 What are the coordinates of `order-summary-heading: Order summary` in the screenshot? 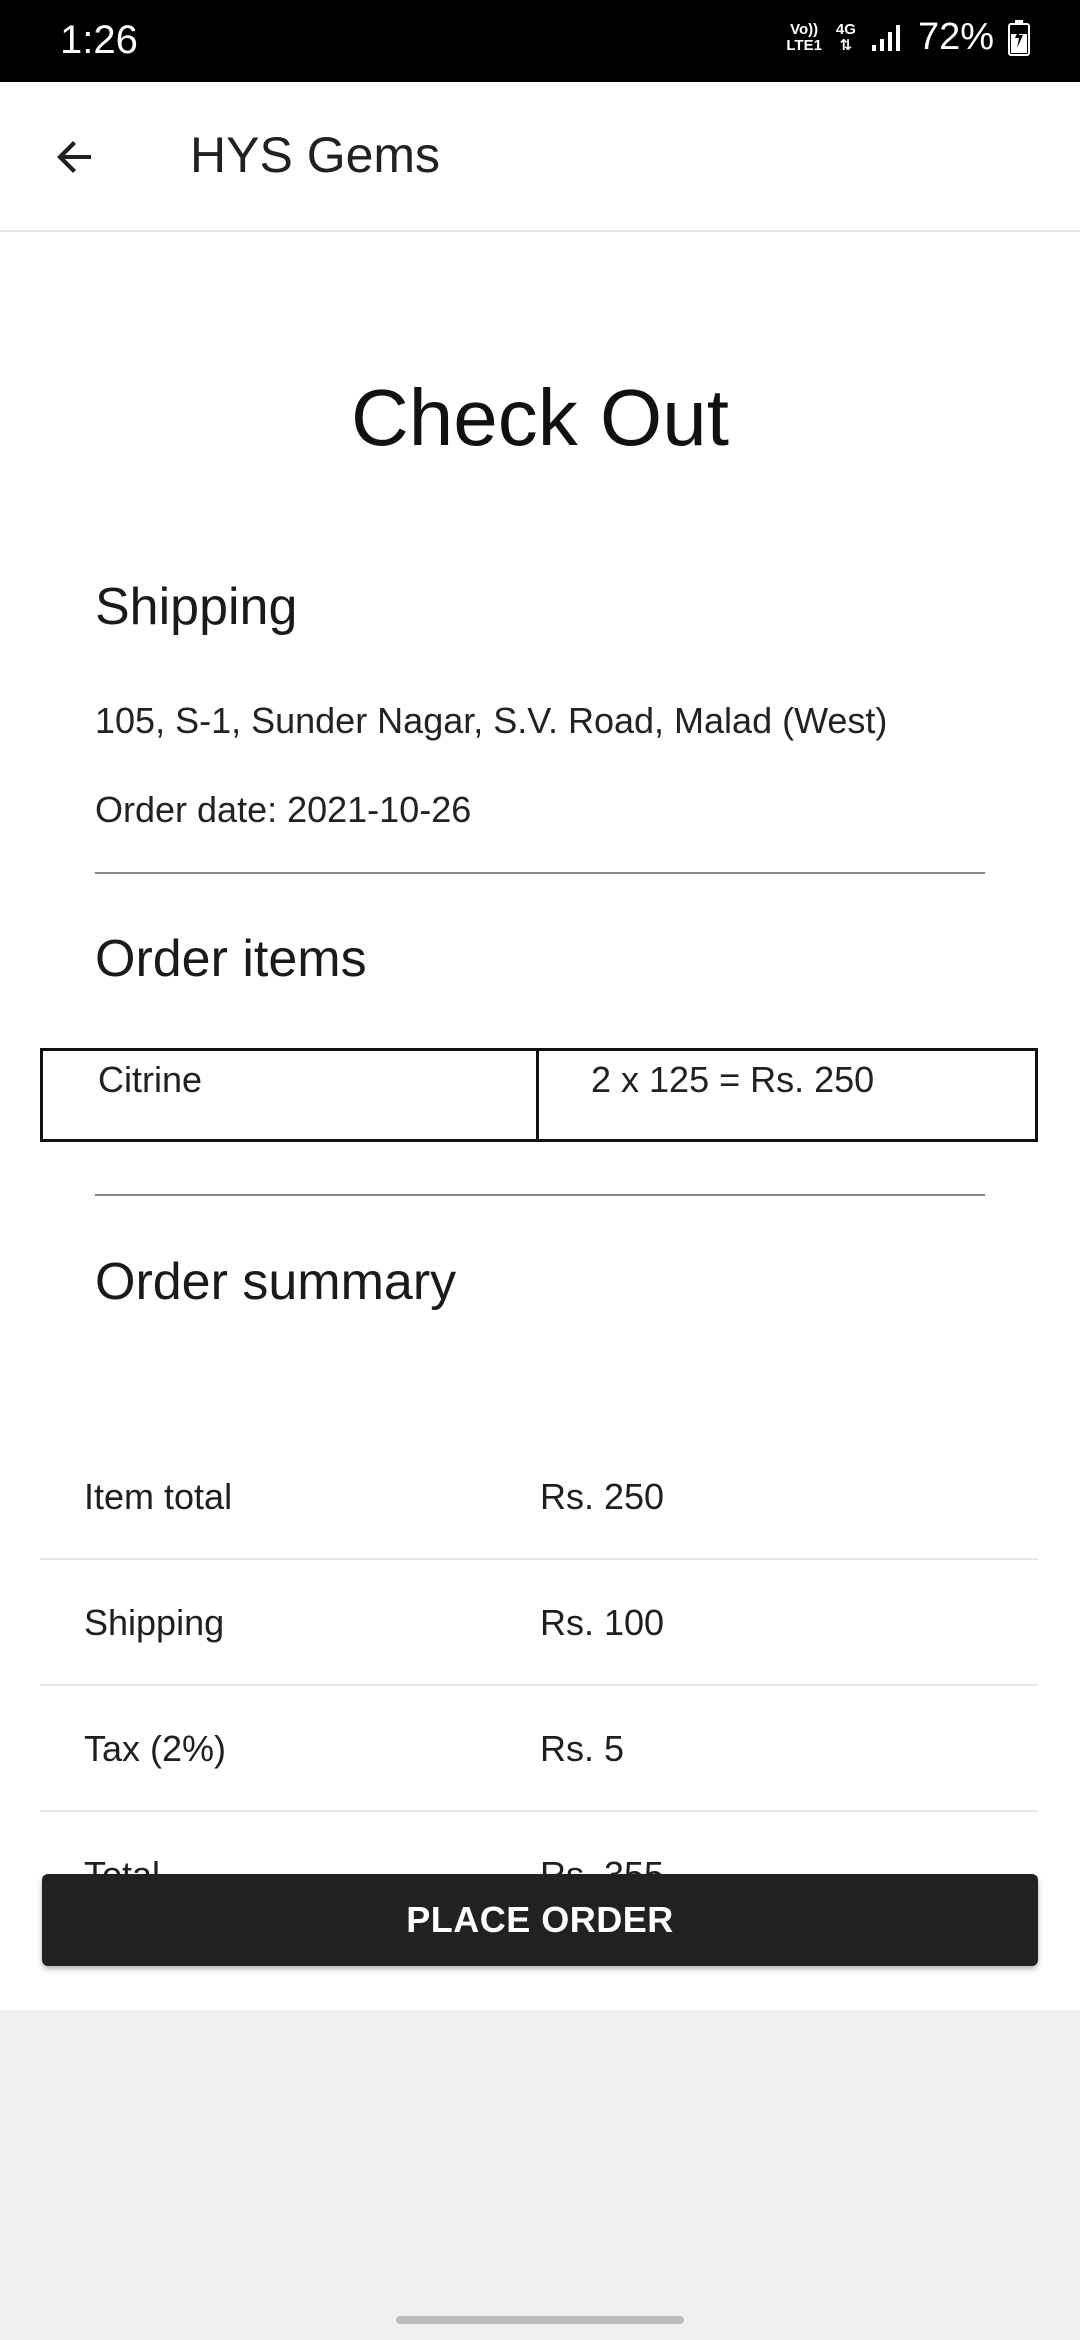 It's located at (276, 1282).